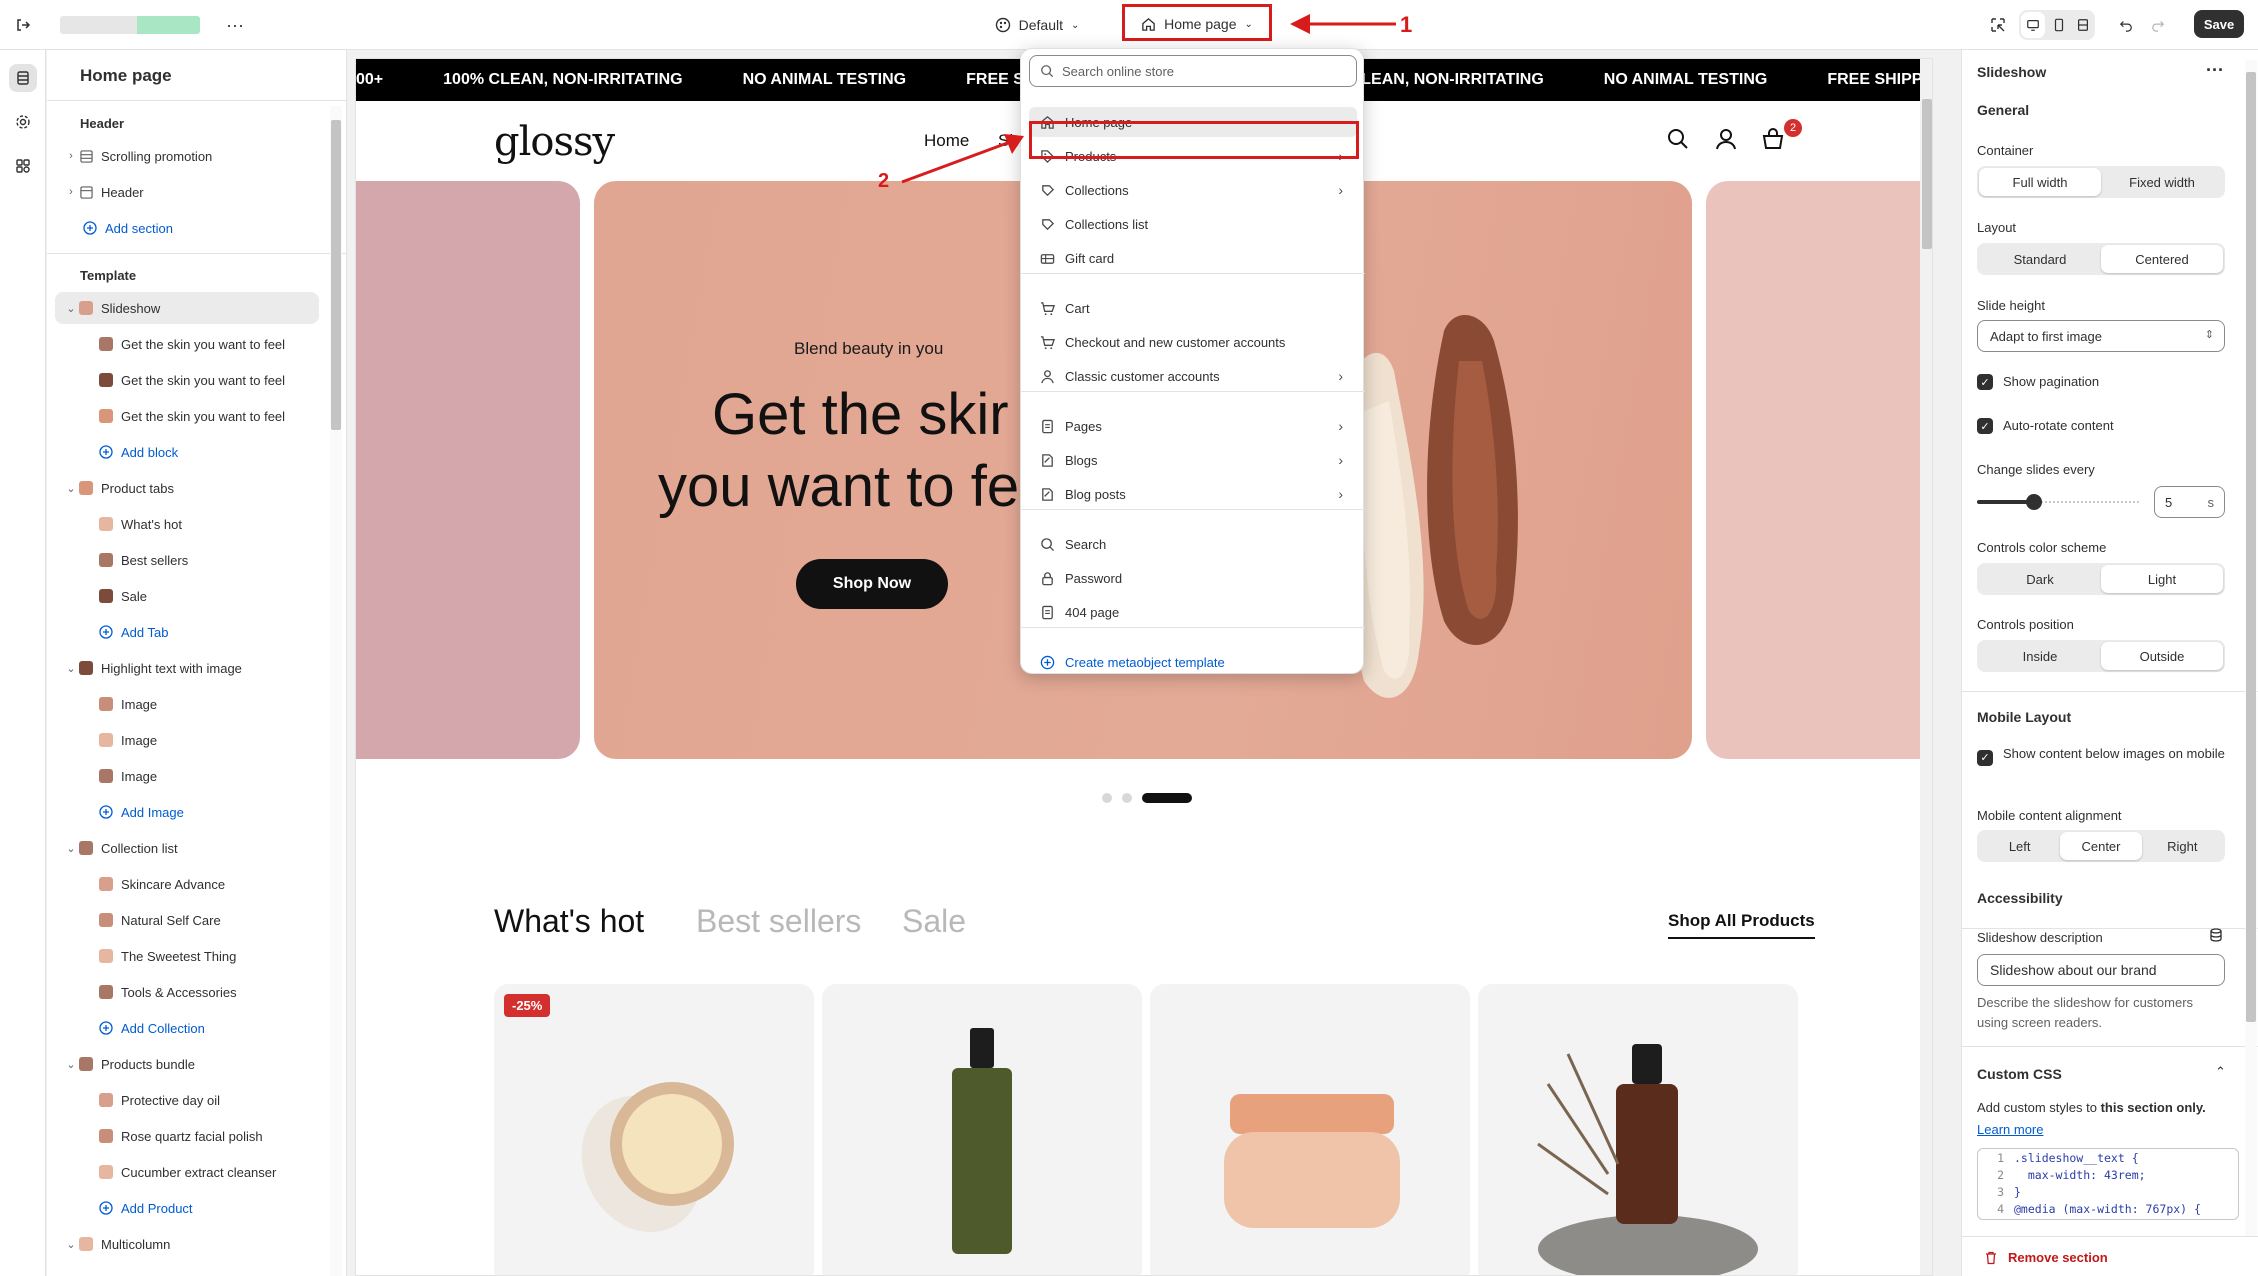 This screenshot has width=2258, height=1276. Describe the element at coordinates (196, 488) in the screenshot. I see `tree-section-row: ⌄ Product tabs` at that location.